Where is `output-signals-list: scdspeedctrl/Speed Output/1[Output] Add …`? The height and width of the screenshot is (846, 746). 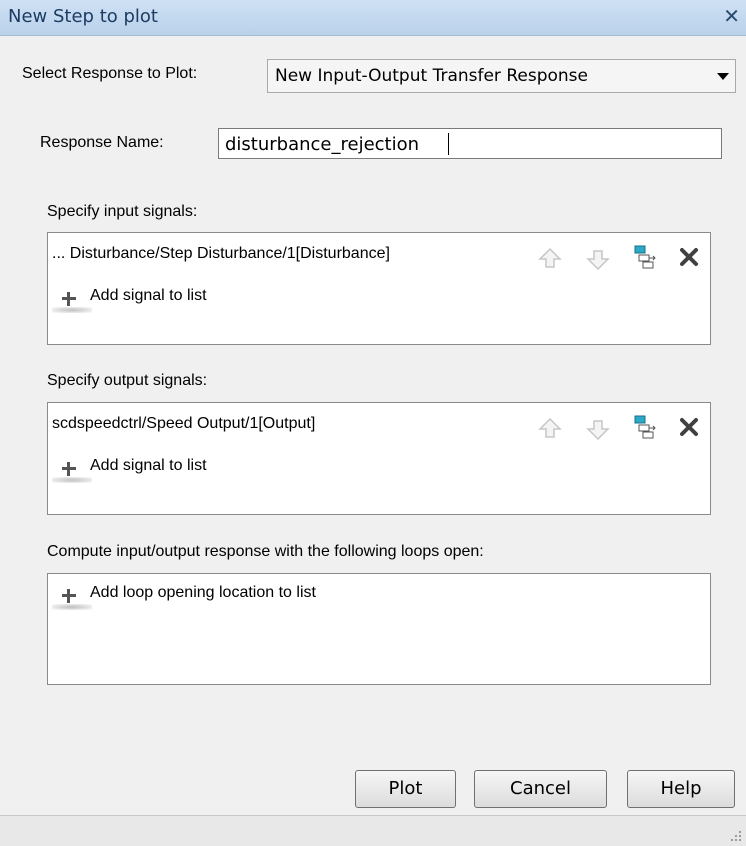 output-signals-list: scdspeedctrl/Speed Output/1[Output] Add … is located at coordinates (379, 458).